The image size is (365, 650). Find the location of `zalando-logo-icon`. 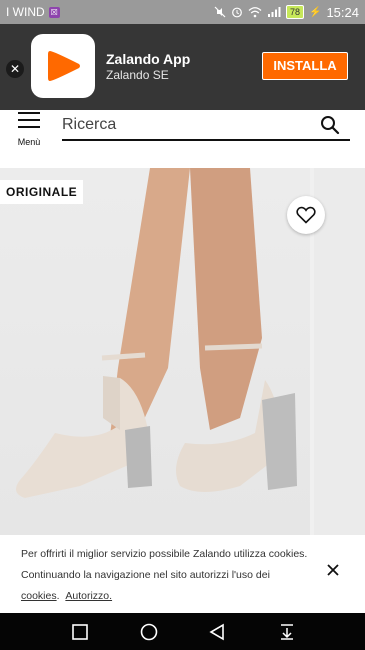

zalando-logo-icon is located at coordinates (64, 66).